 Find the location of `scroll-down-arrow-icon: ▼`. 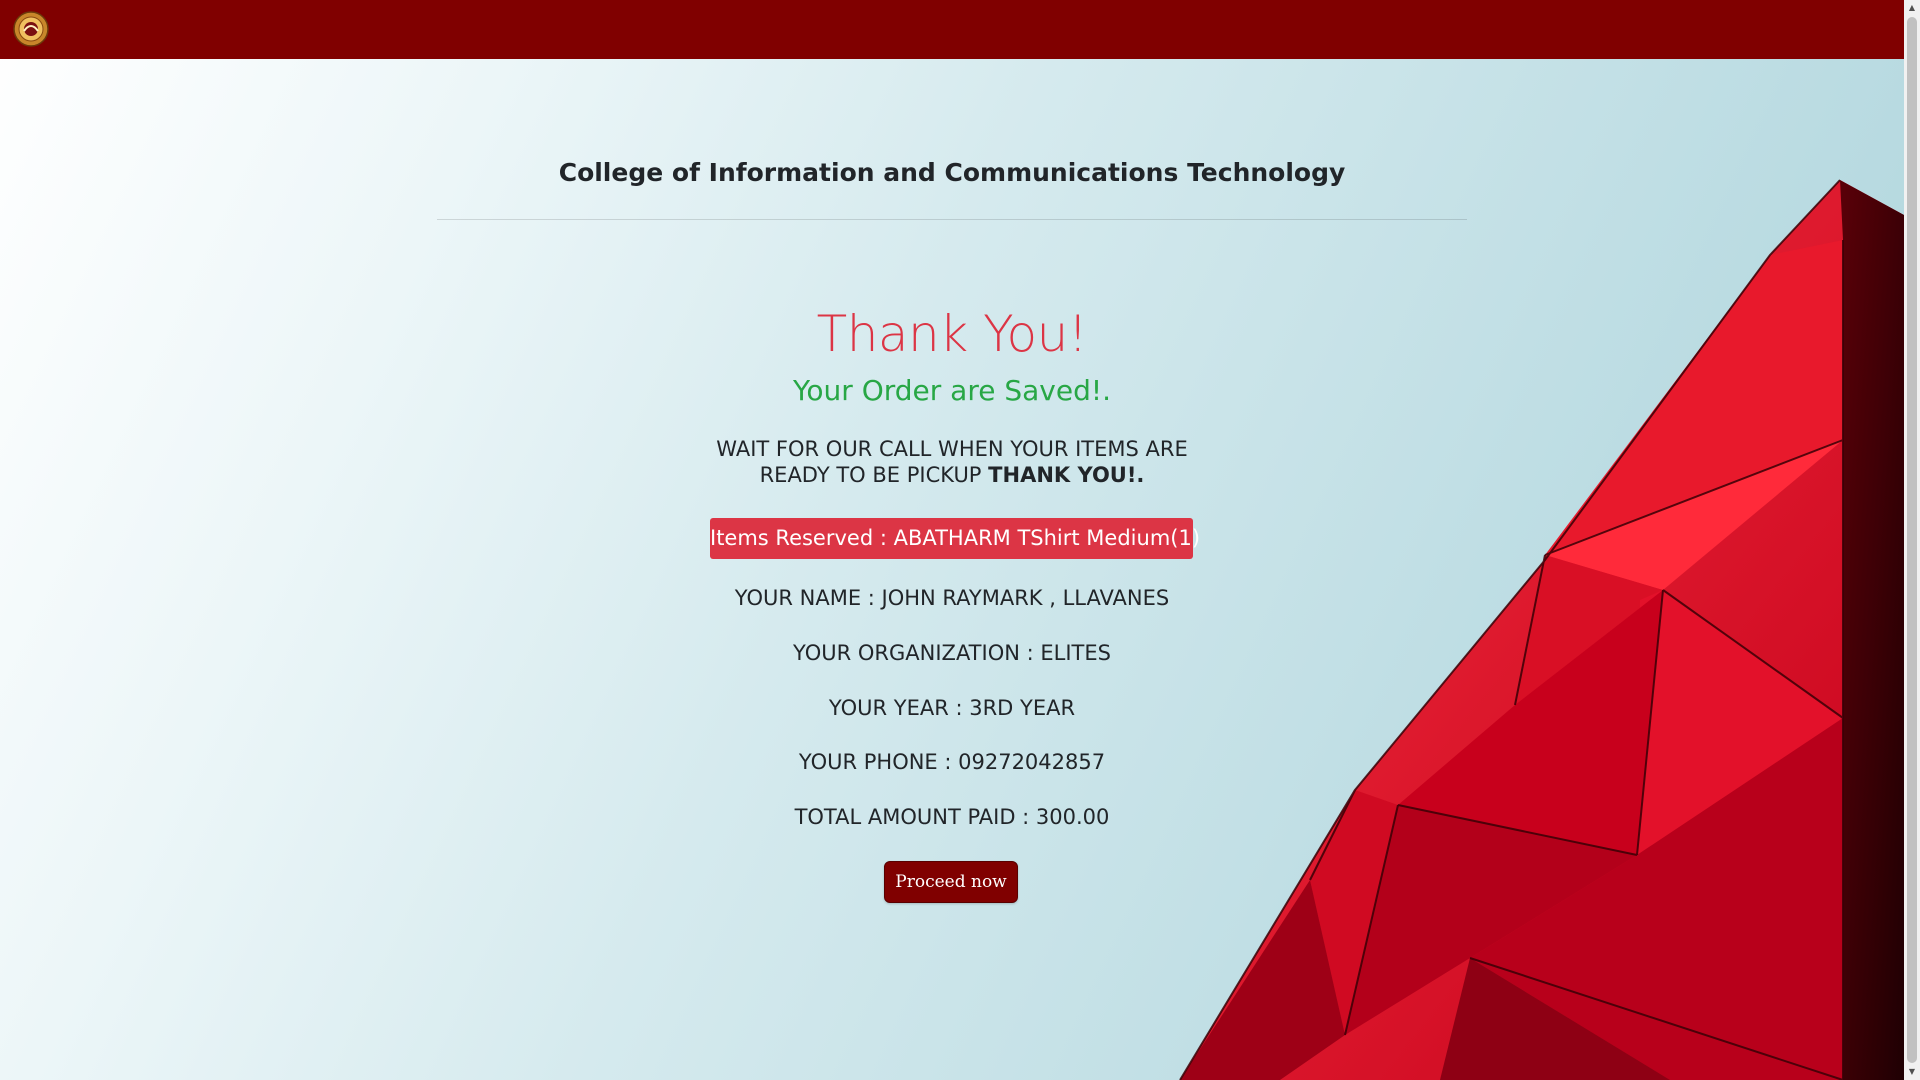

scroll-down-arrow-icon: ▼ is located at coordinates (1912, 1072).